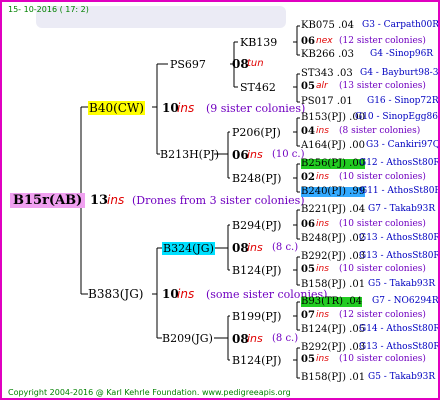  What do you see at coordinates (308, 269) in the screenshot?
I see `gen3-year-6: 05` at bounding box center [308, 269].